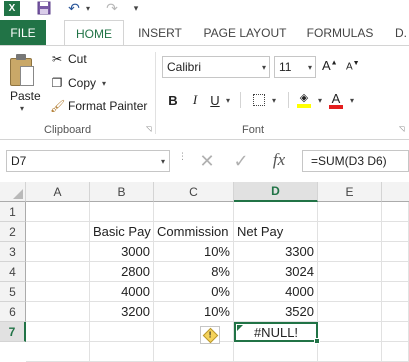 The image size is (409, 362). I want to click on save-icon, so click(44, 8).